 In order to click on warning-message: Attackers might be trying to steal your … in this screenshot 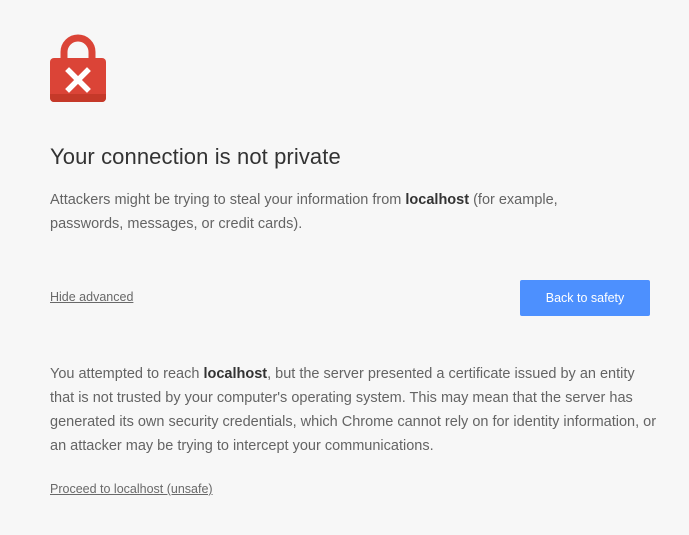, I will do `click(330, 212)`.